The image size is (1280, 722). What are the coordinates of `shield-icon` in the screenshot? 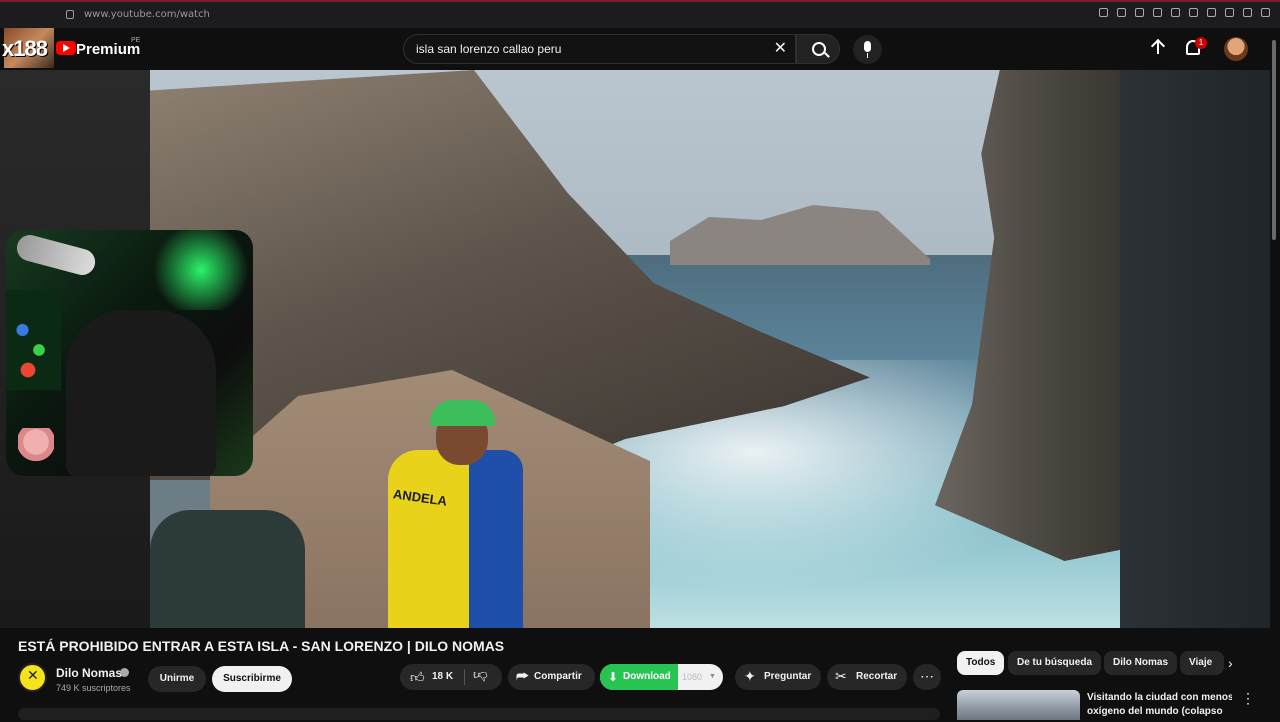 It's located at (1157, 12).